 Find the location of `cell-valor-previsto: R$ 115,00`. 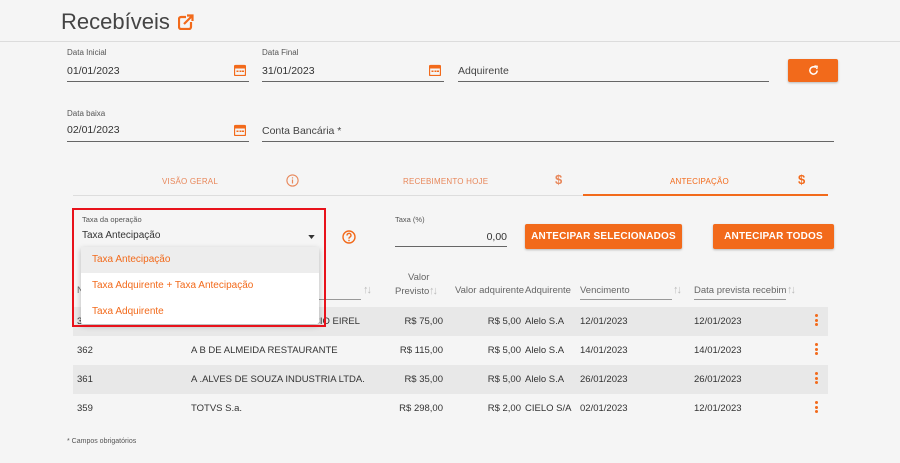

cell-valor-previsto: R$ 115,00 is located at coordinates (421, 350).